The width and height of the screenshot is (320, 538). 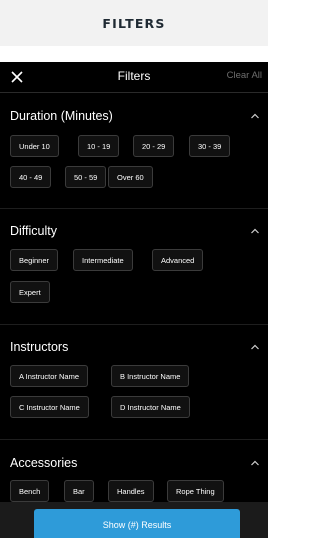 What do you see at coordinates (150, 376) in the screenshot?
I see `option-b-instructor: B Instructor Name` at bounding box center [150, 376].